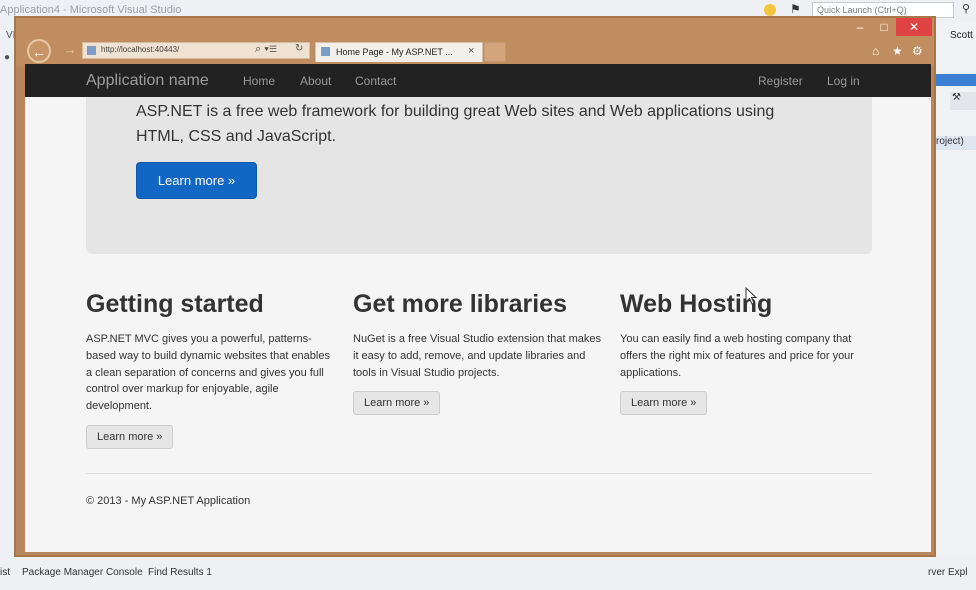  I want to click on properties-tool-icon: ⚒, so click(963, 101).